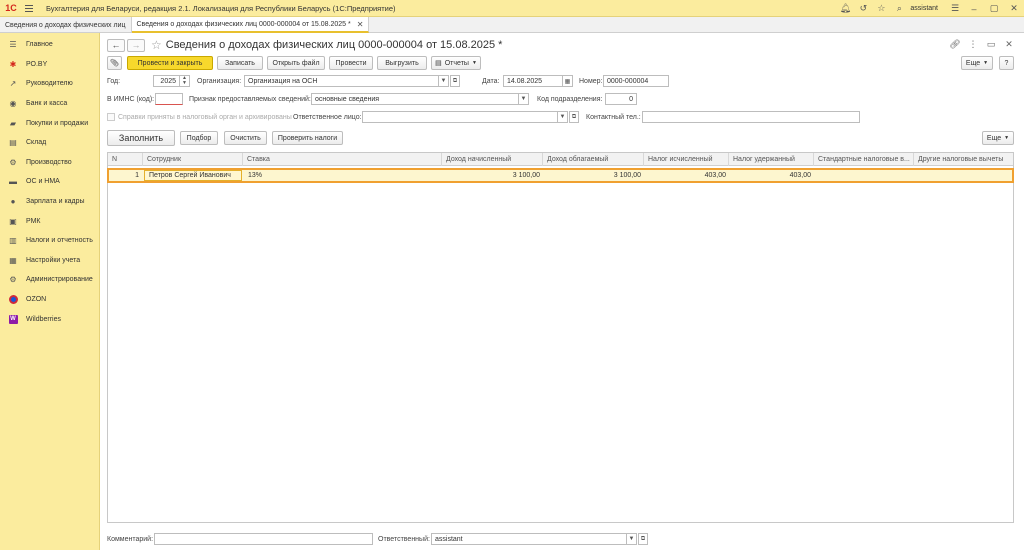  Describe the element at coordinates (59, 280) in the screenshot. I see `sidebar-item-label: Администрирование` at that location.